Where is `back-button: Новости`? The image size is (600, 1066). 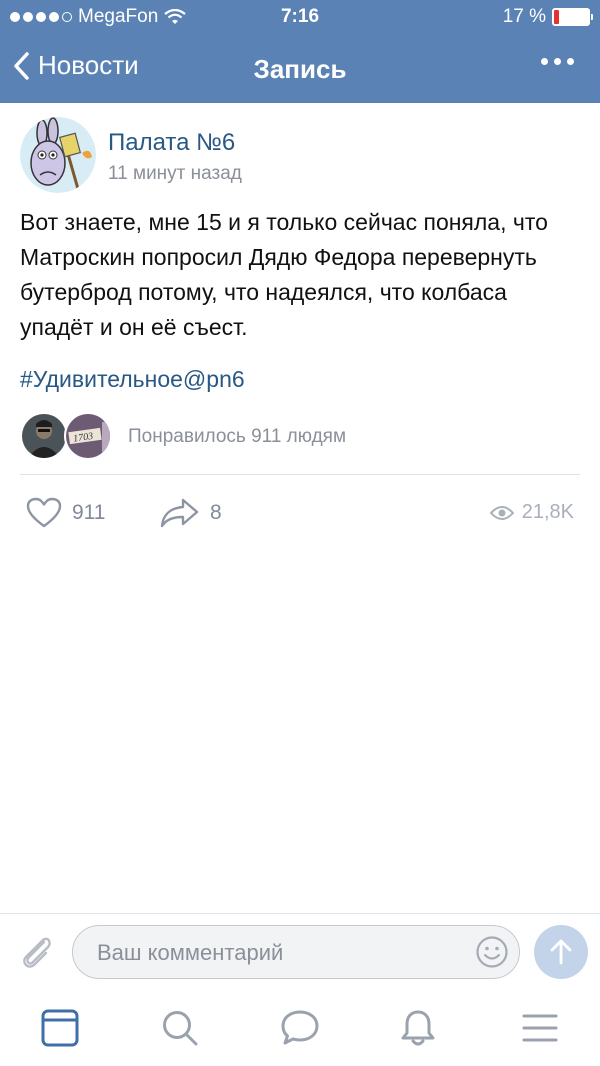
back-button: Новости is located at coordinates (75, 65).